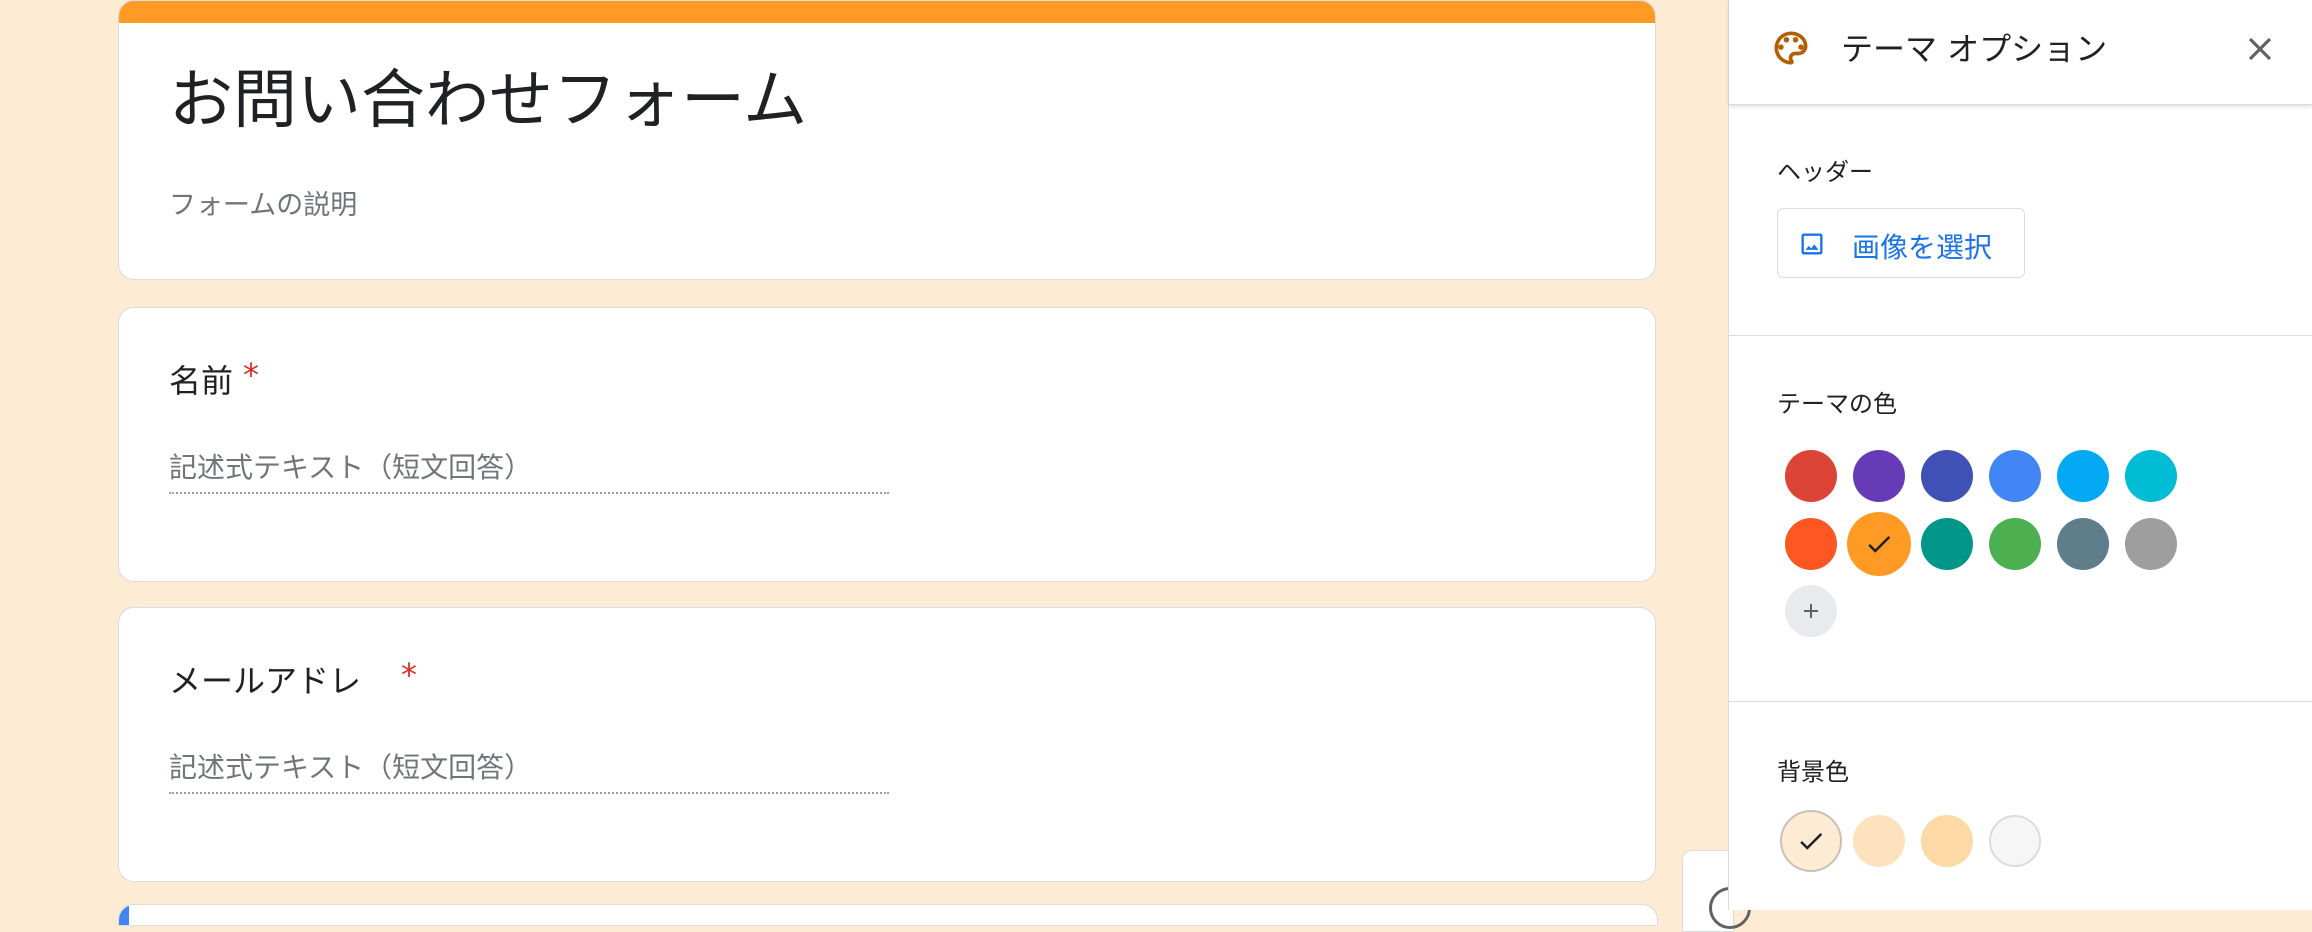 The image size is (2312, 932). What do you see at coordinates (887, 12) in the screenshot?
I see `form-header-accent-bar` at bounding box center [887, 12].